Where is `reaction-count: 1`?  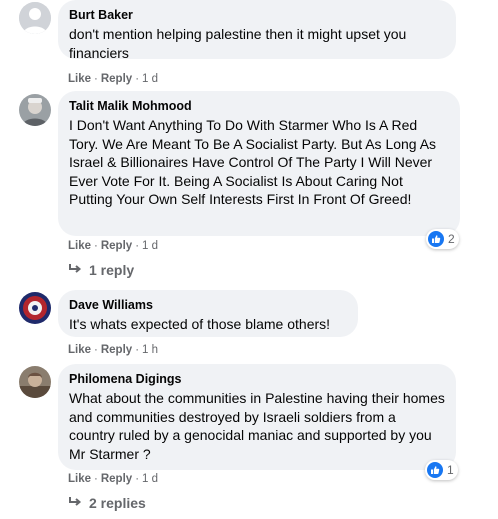 reaction-count: 1 is located at coordinates (441, 470).